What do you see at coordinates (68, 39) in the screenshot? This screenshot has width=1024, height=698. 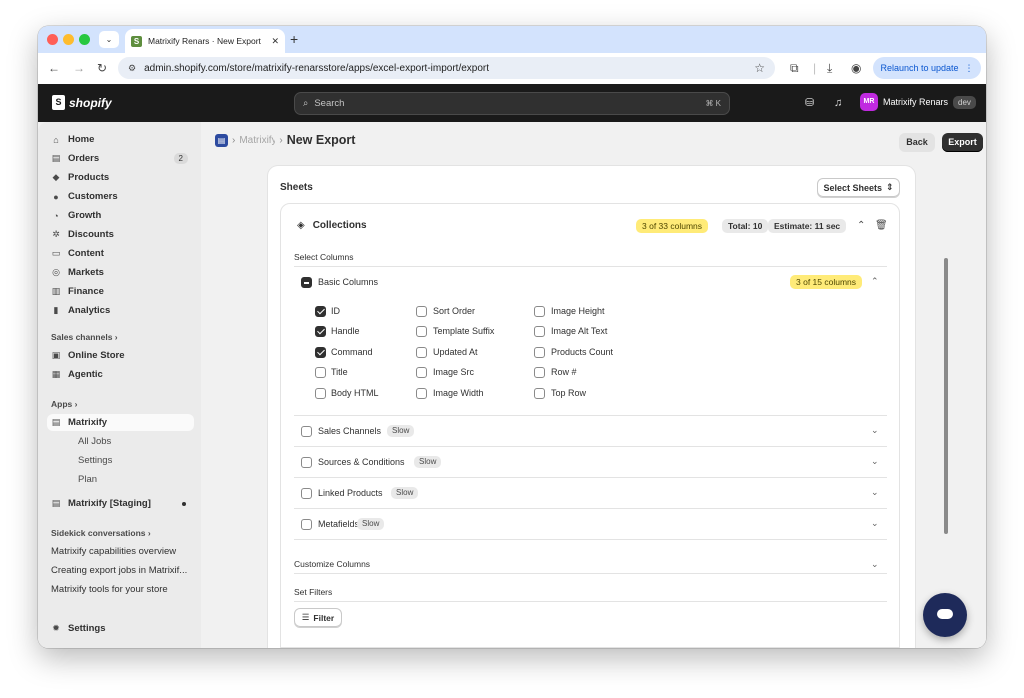 I see `minimize-window-button` at bounding box center [68, 39].